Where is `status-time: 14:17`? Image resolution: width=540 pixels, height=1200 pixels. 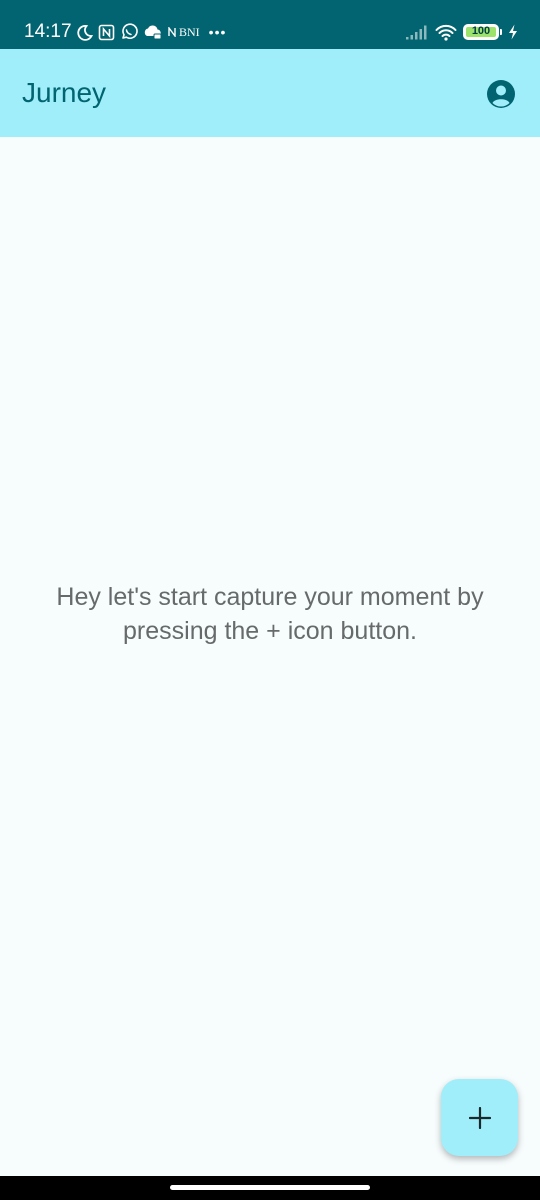 status-time: 14:17 is located at coordinates (48, 31).